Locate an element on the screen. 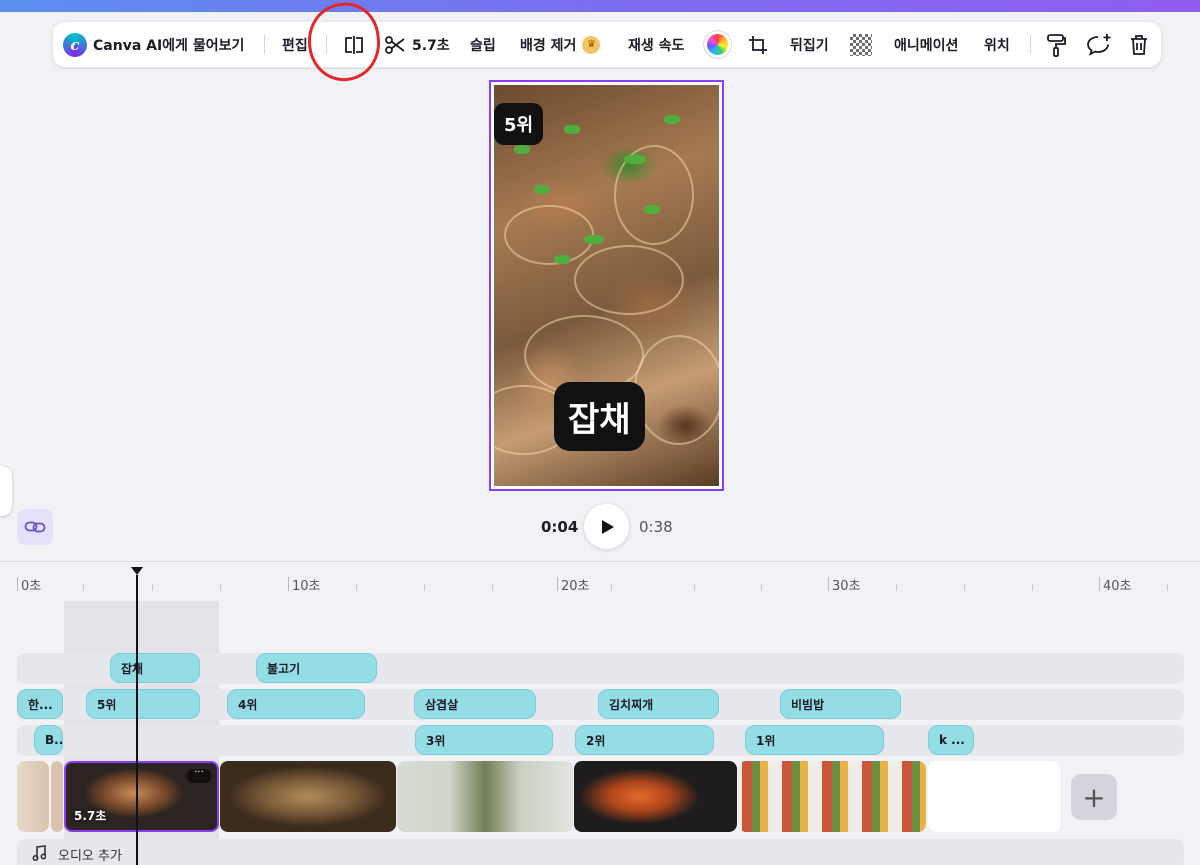 This screenshot has height=865, width=1200. crop-icon is located at coordinates (758, 44).